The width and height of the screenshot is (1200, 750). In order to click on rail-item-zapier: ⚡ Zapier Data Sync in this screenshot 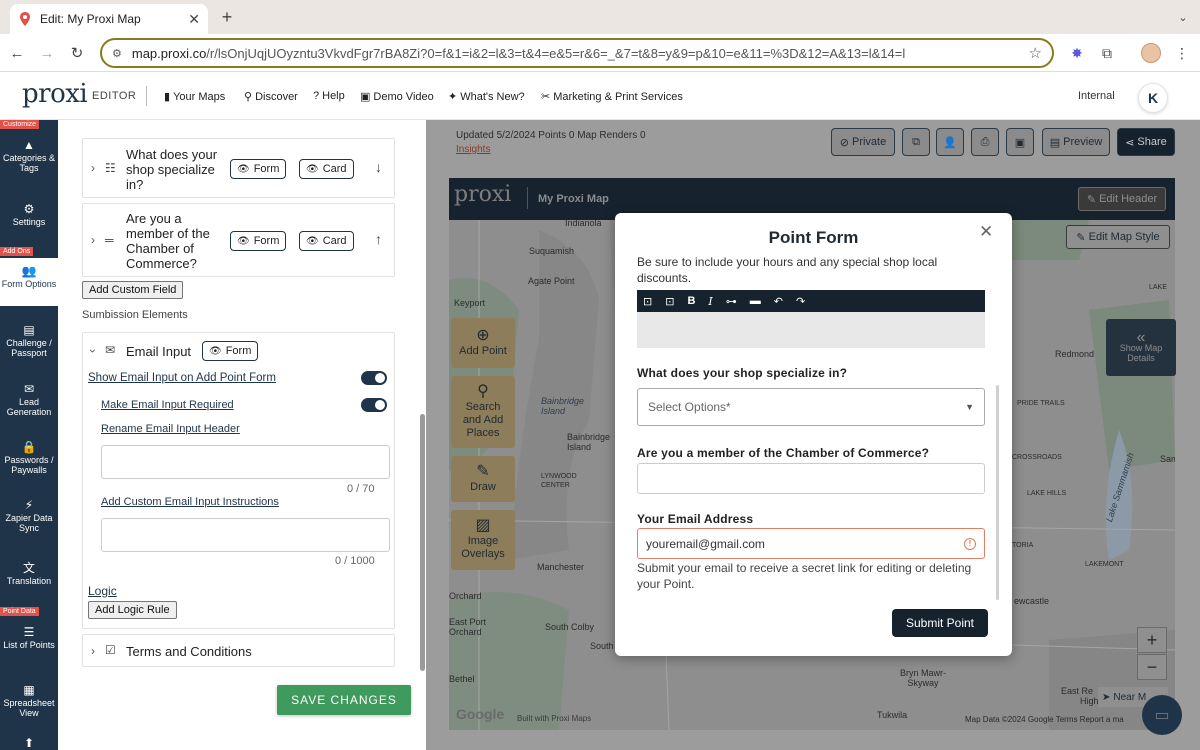, I will do `click(29, 516)`.